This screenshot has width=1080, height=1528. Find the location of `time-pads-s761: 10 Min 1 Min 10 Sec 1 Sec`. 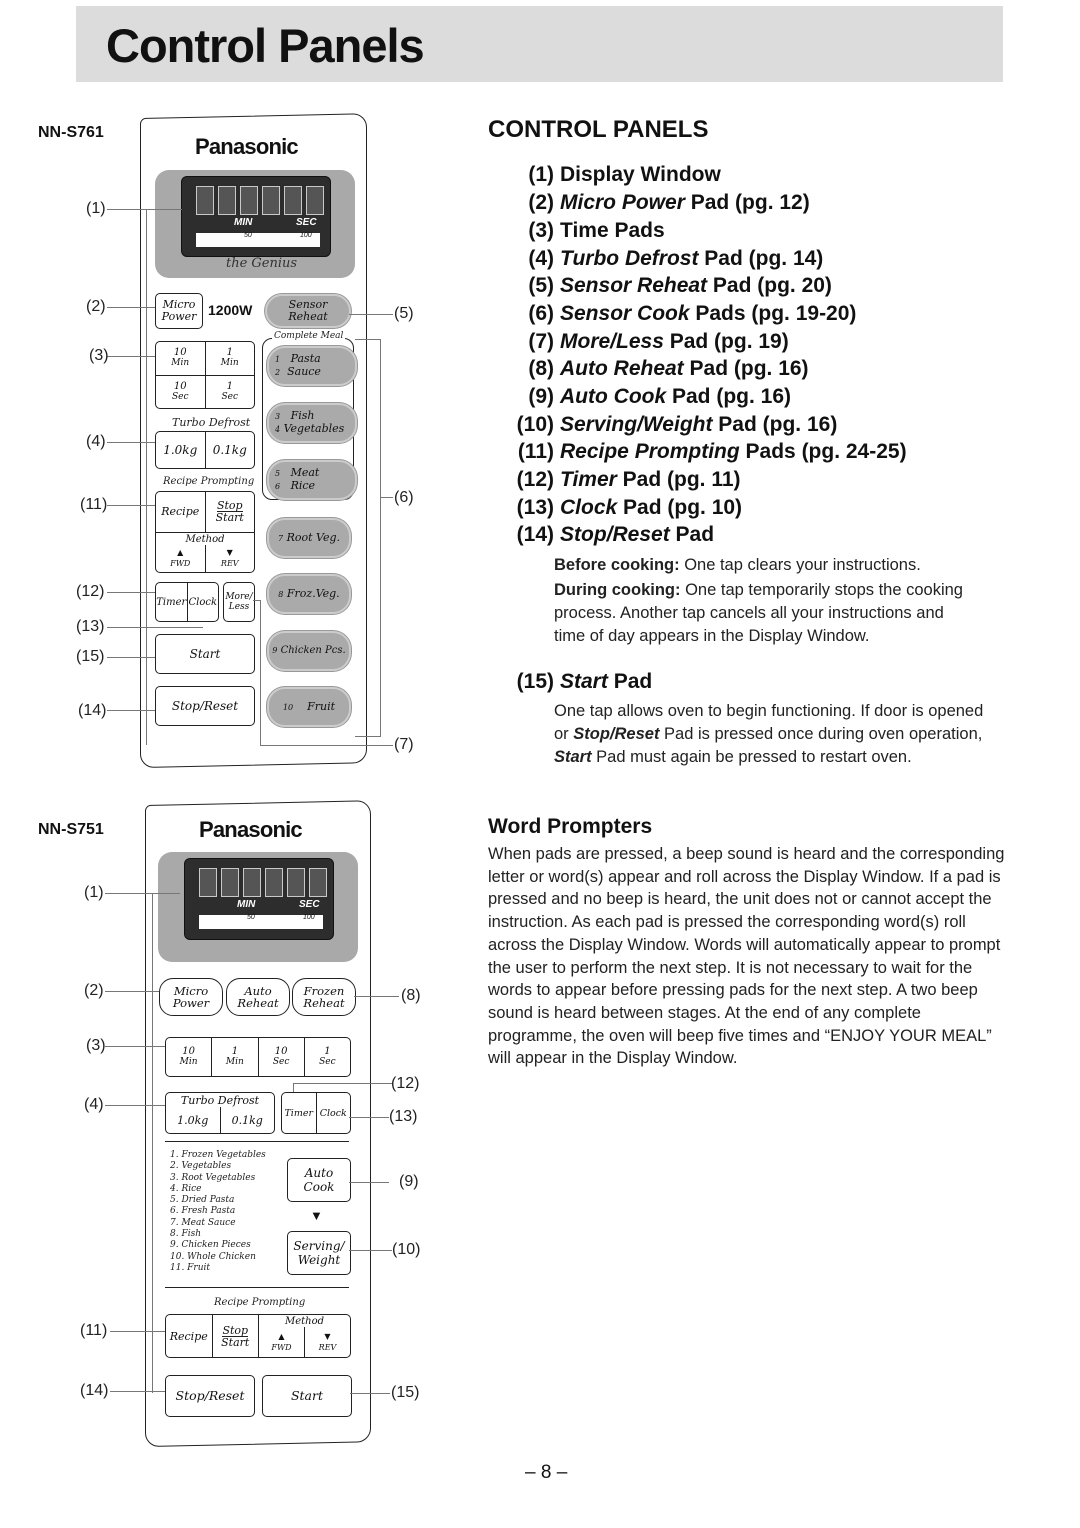

time-pads-s761: 10 Min 1 Min 10 Sec 1 Sec is located at coordinates (205, 375).